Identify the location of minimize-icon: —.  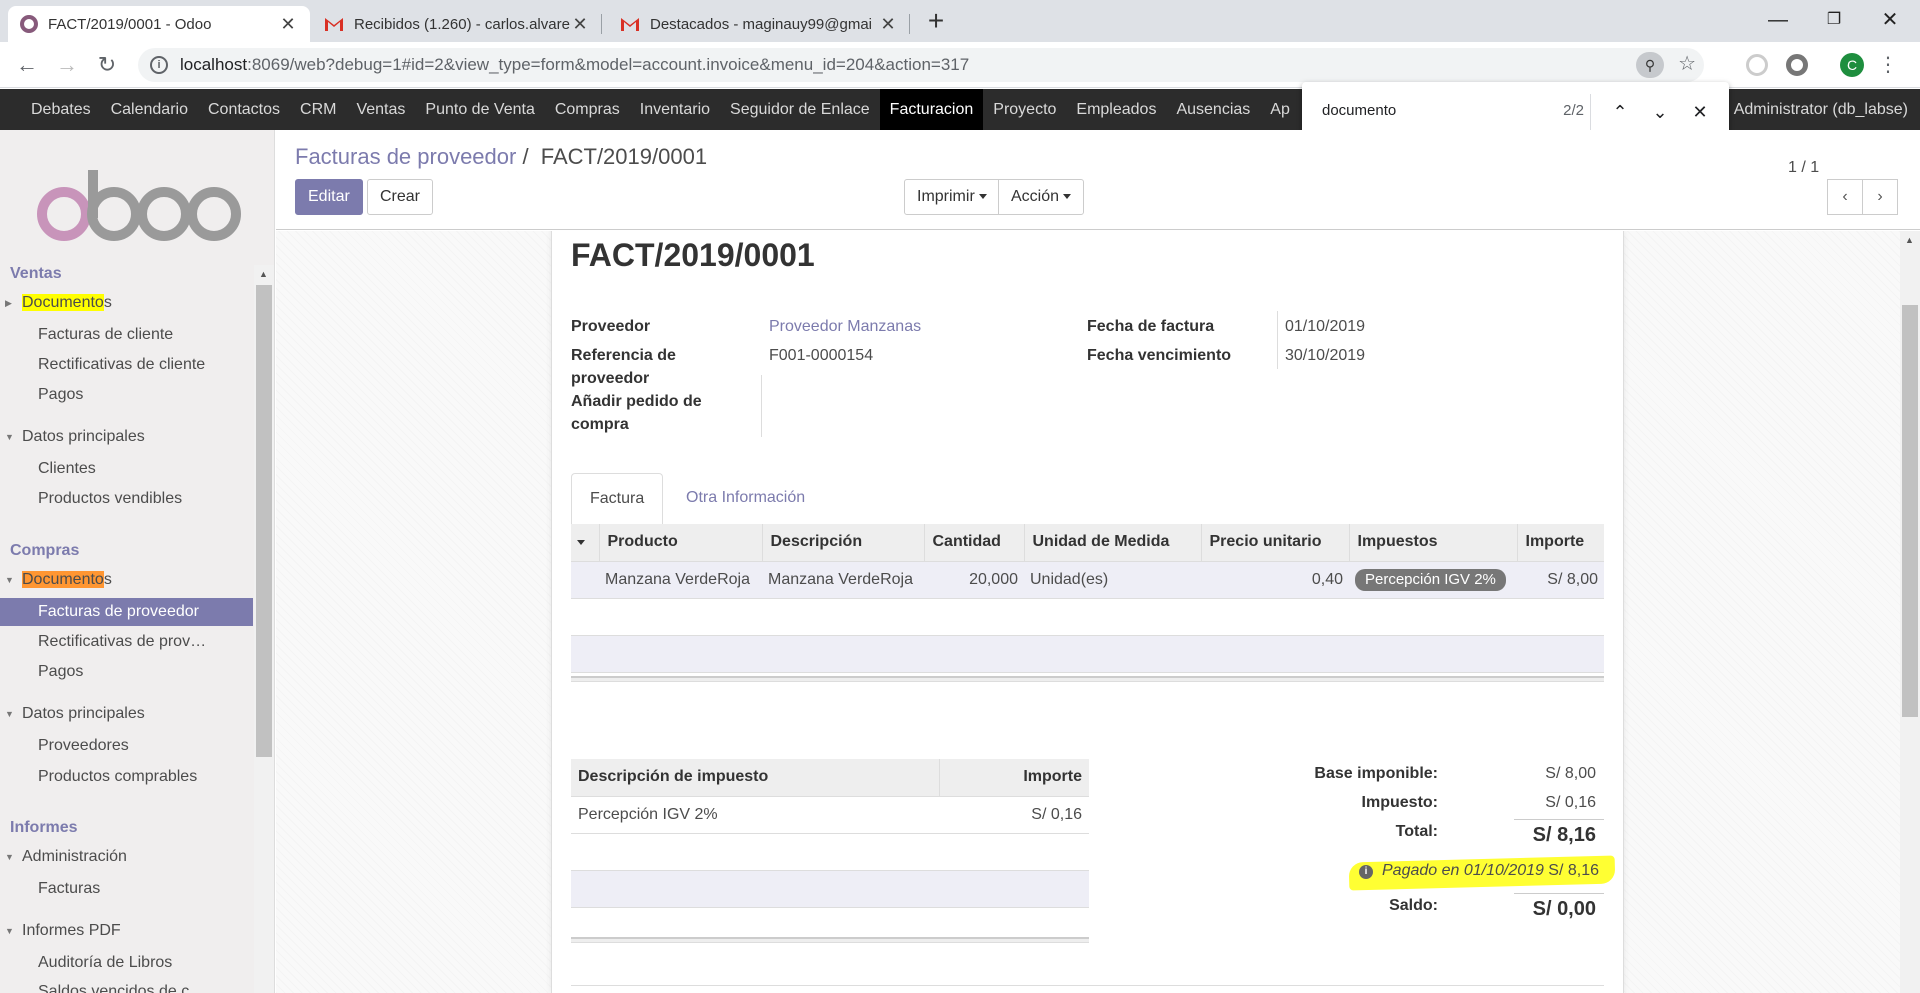
(1778, 20).